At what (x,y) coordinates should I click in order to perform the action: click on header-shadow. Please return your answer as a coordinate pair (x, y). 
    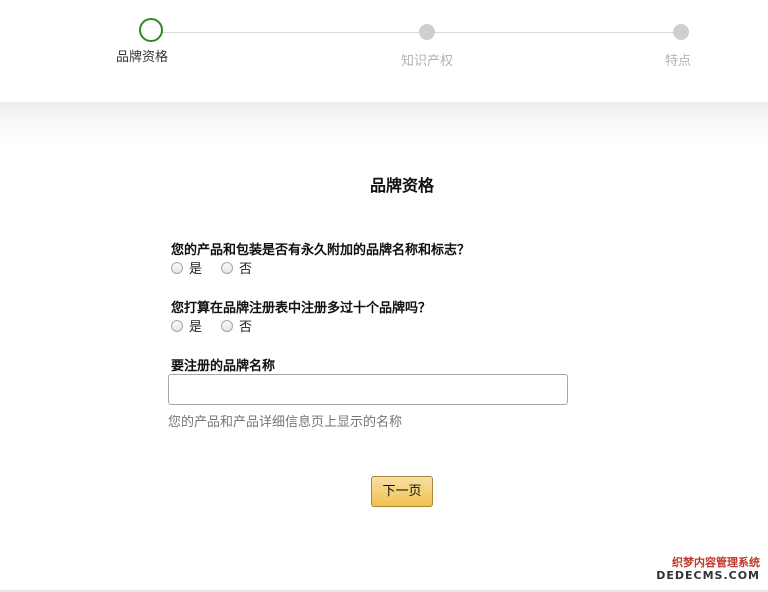
    Looking at the image, I should click on (384, 122).